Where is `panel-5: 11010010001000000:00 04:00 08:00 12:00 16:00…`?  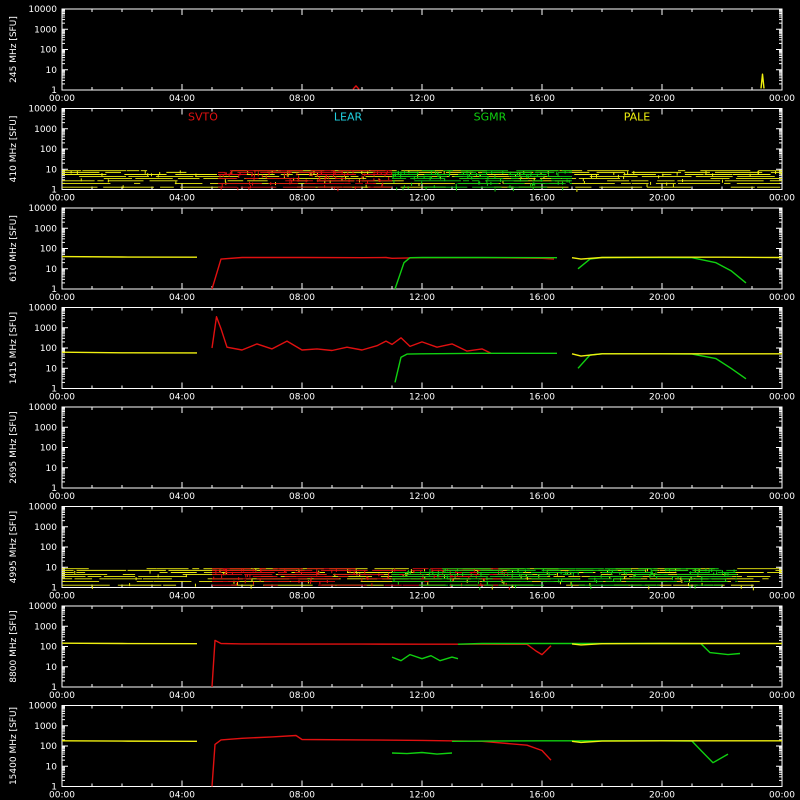
panel-5: 11010010001000000:00 04:00 08:00 12:00 16:00… is located at coordinates (402, 552).